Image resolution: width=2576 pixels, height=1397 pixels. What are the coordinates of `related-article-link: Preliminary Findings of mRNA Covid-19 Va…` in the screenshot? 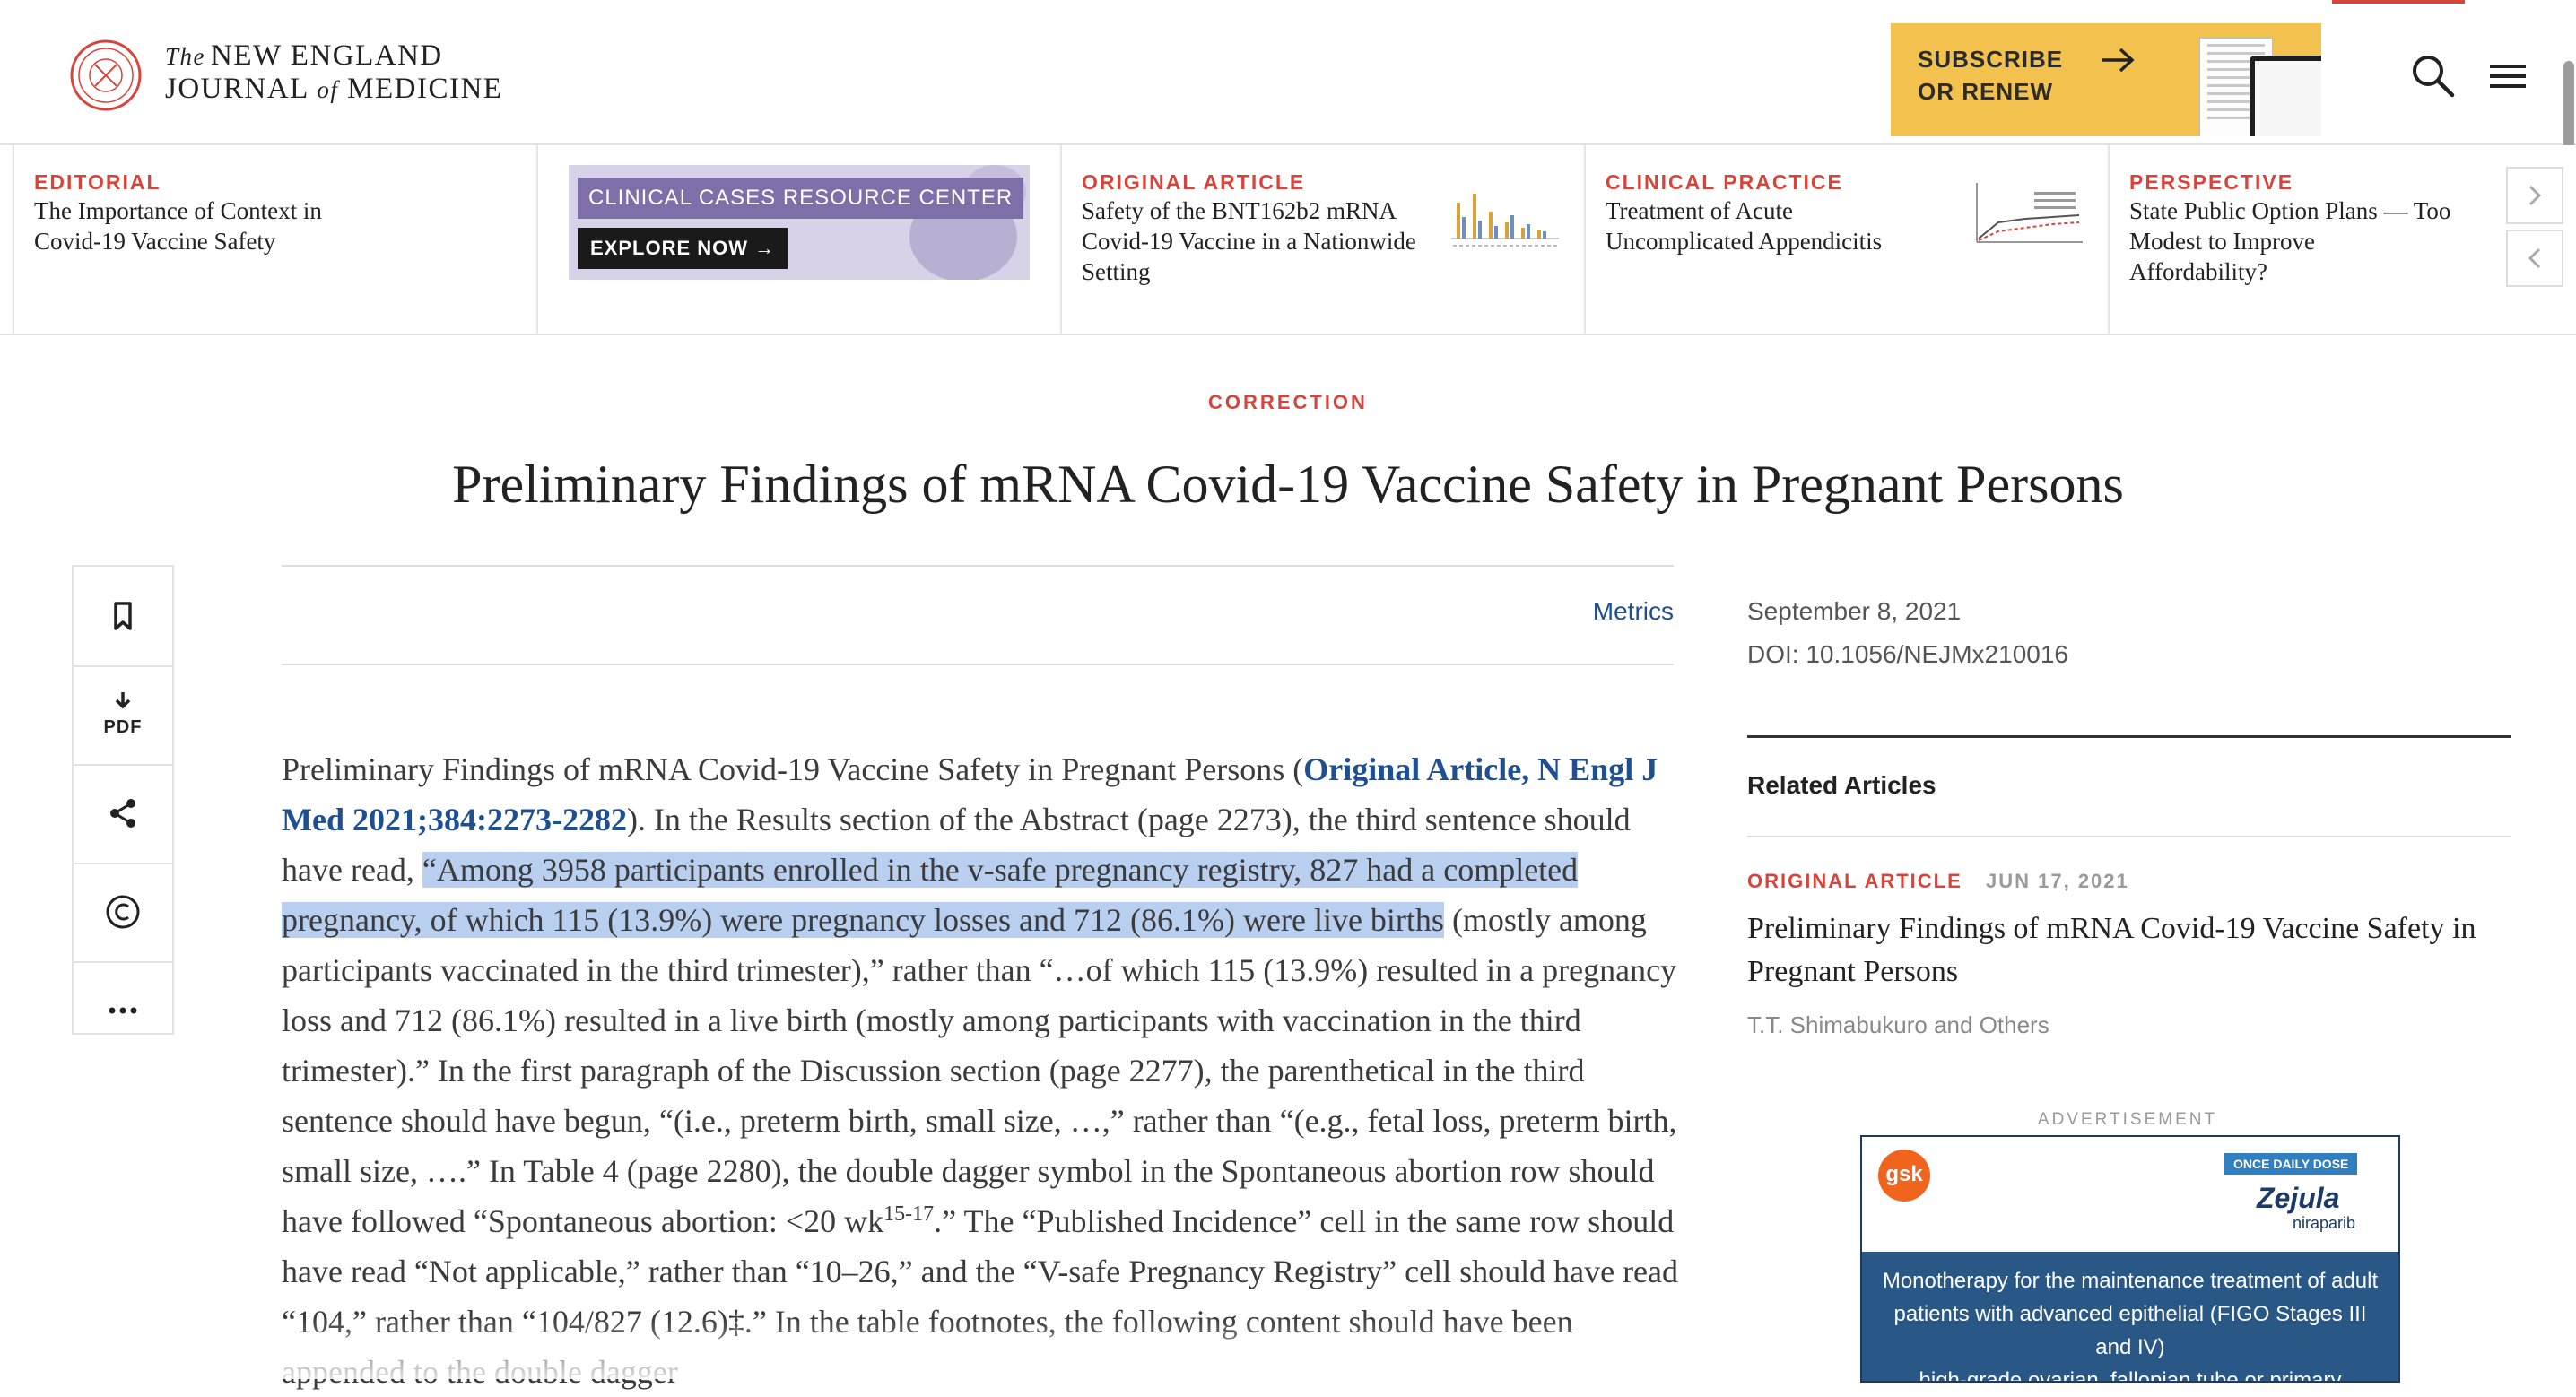 It's located at (2124, 950).